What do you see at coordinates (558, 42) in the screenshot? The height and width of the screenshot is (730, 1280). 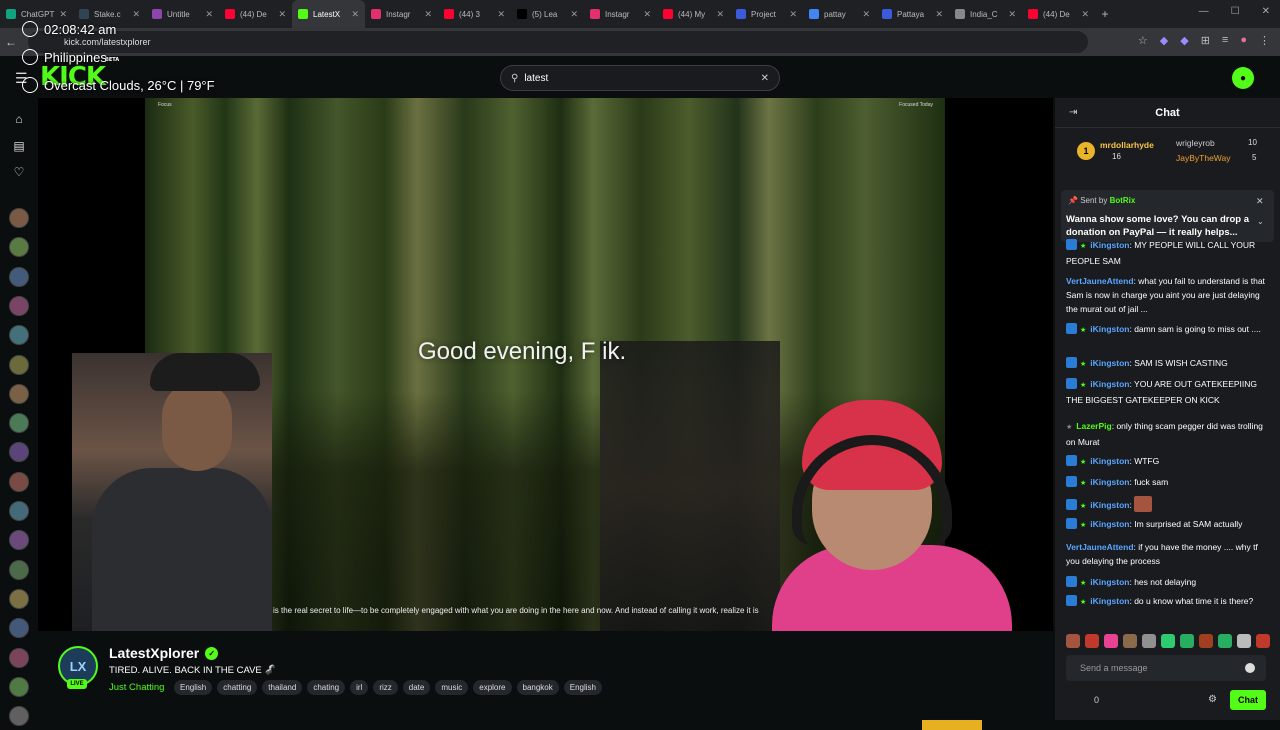 I see `url-field: kick.com/latestxplorer` at bounding box center [558, 42].